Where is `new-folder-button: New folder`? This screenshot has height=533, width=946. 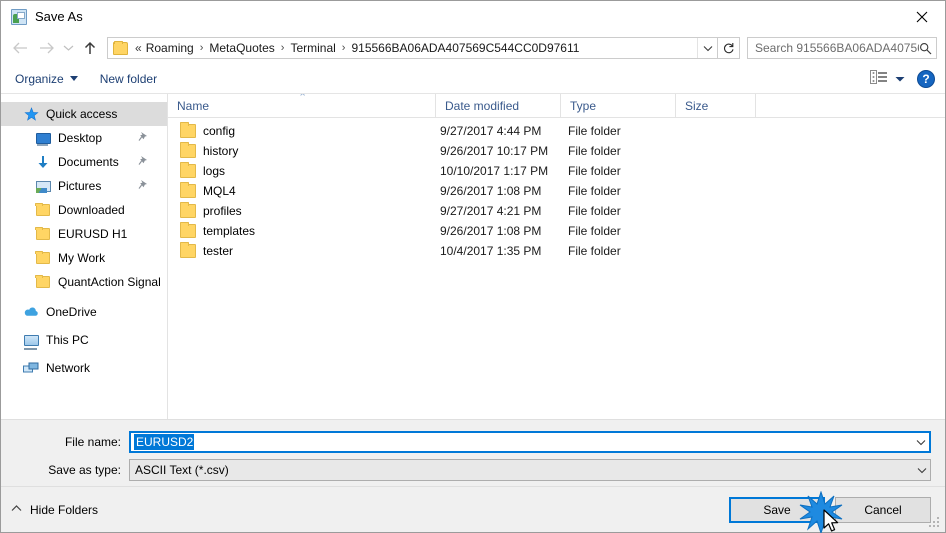
new-folder-button: New folder is located at coordinates (128, 79).